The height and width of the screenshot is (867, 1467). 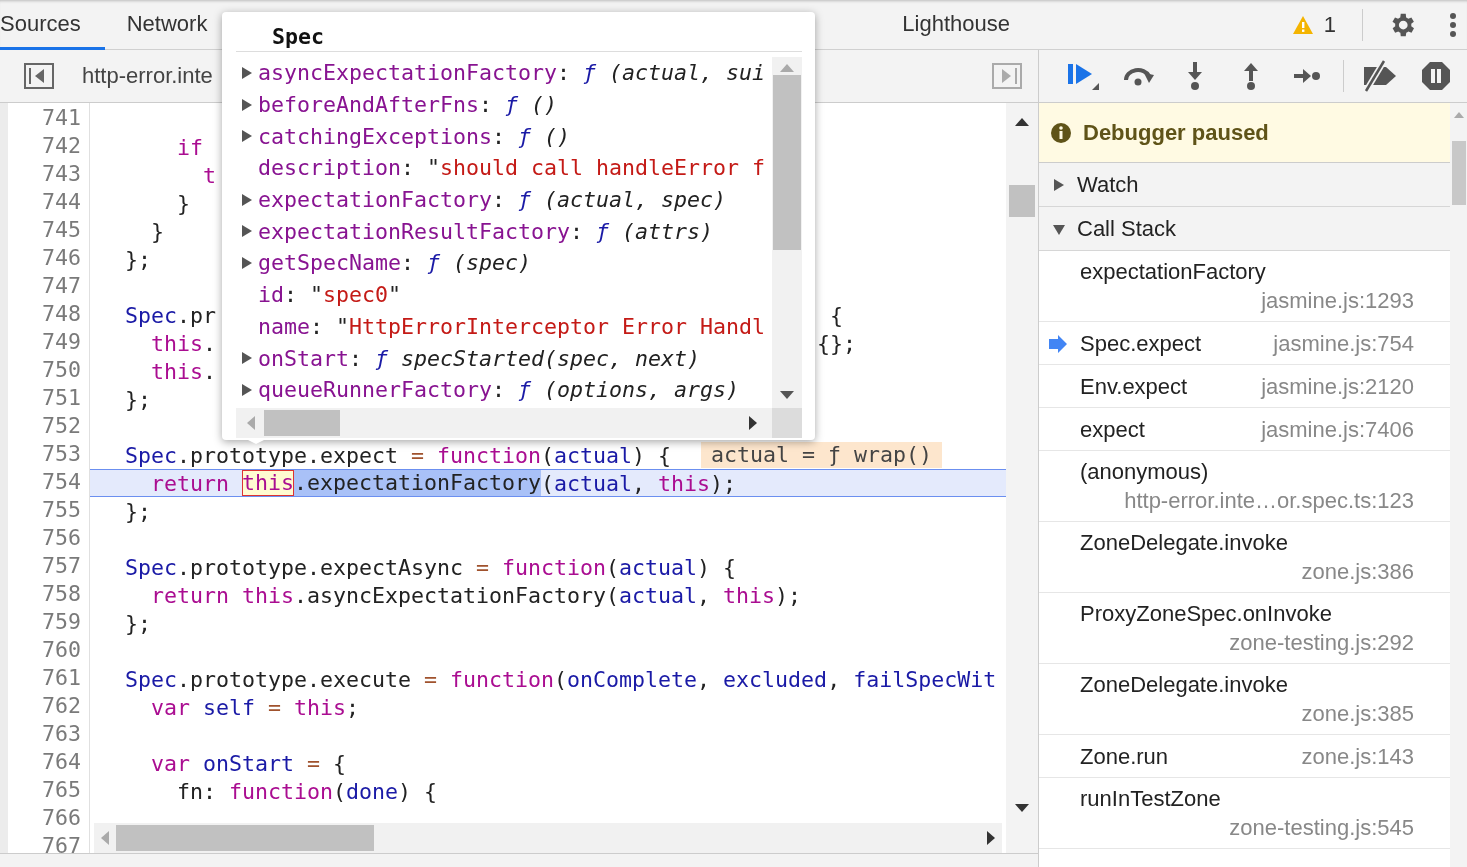 What do you see at coordinates (639, 483) in the screenshot?
I see `code-text: (actual, this);` at bounding box center [639, 483].